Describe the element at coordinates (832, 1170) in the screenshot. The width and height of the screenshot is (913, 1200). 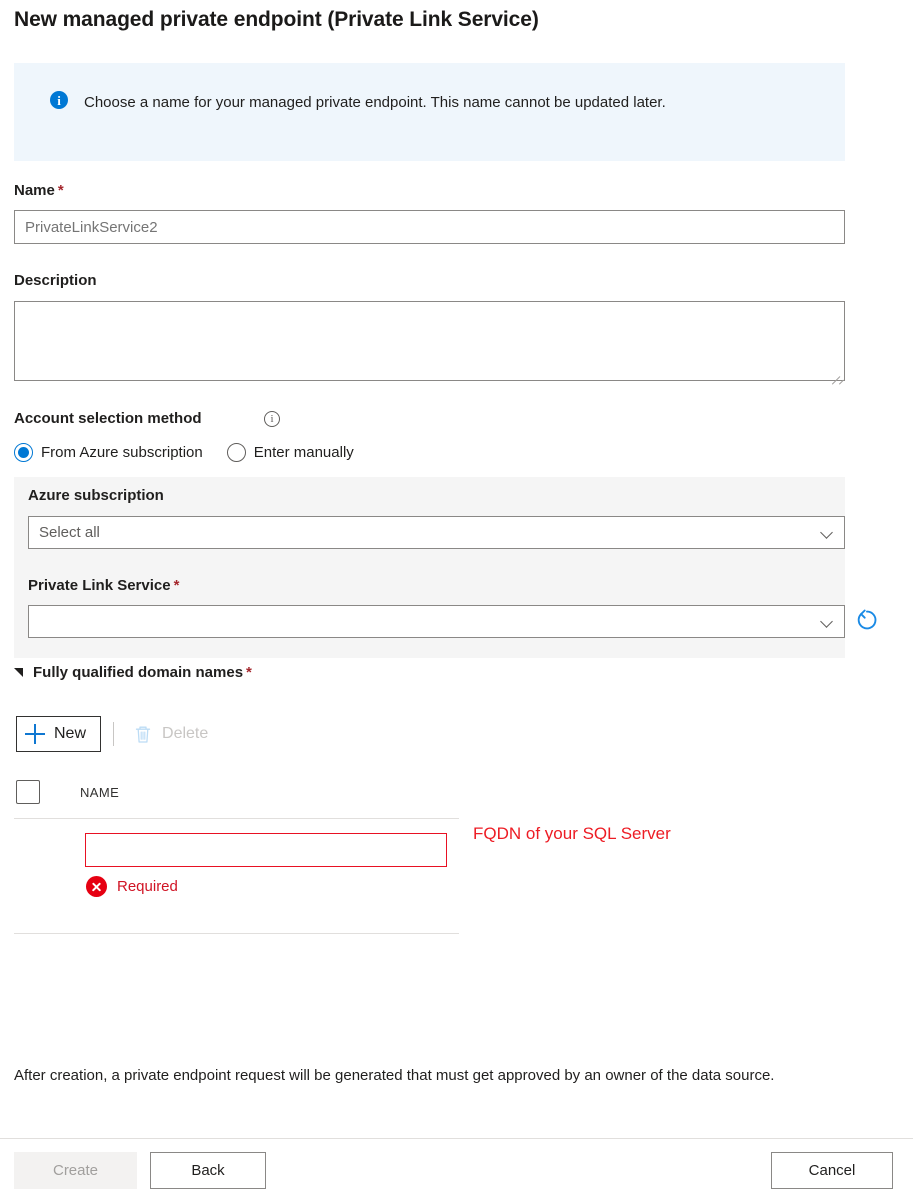
I see `cancel-button: Cancel` at that location.